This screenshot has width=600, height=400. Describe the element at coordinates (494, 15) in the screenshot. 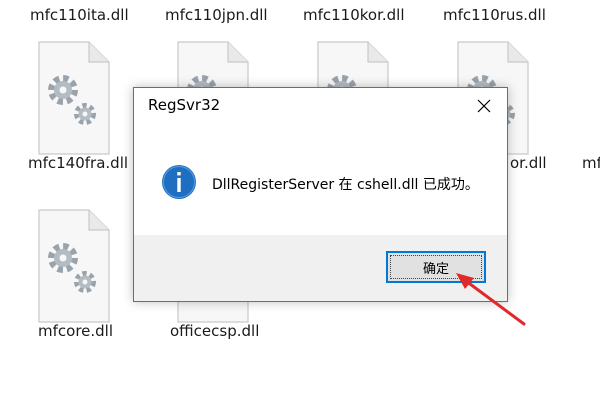

I see `file-label-mfc110rus: mfc110rus.dll` at that location.